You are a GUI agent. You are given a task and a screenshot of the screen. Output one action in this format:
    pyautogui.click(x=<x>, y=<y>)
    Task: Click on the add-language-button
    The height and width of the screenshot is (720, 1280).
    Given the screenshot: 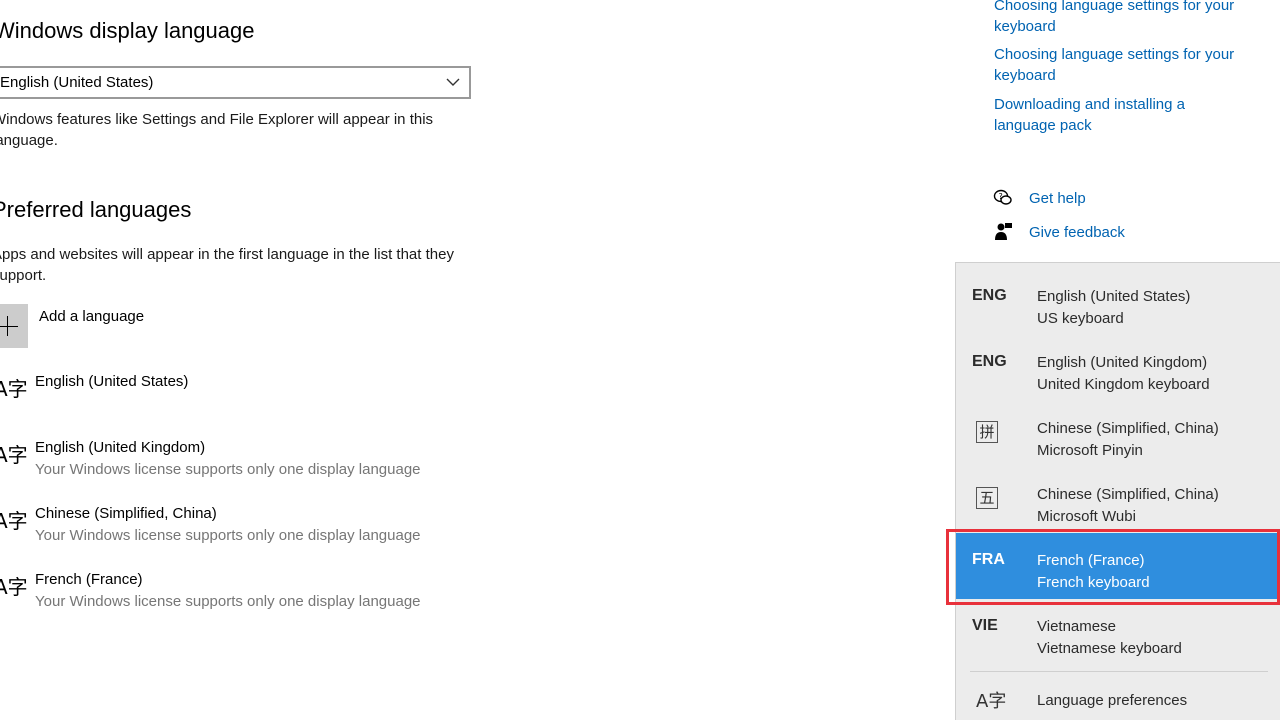 What is the action you would take?
    pyautogui.click(x=14, y=326)
    